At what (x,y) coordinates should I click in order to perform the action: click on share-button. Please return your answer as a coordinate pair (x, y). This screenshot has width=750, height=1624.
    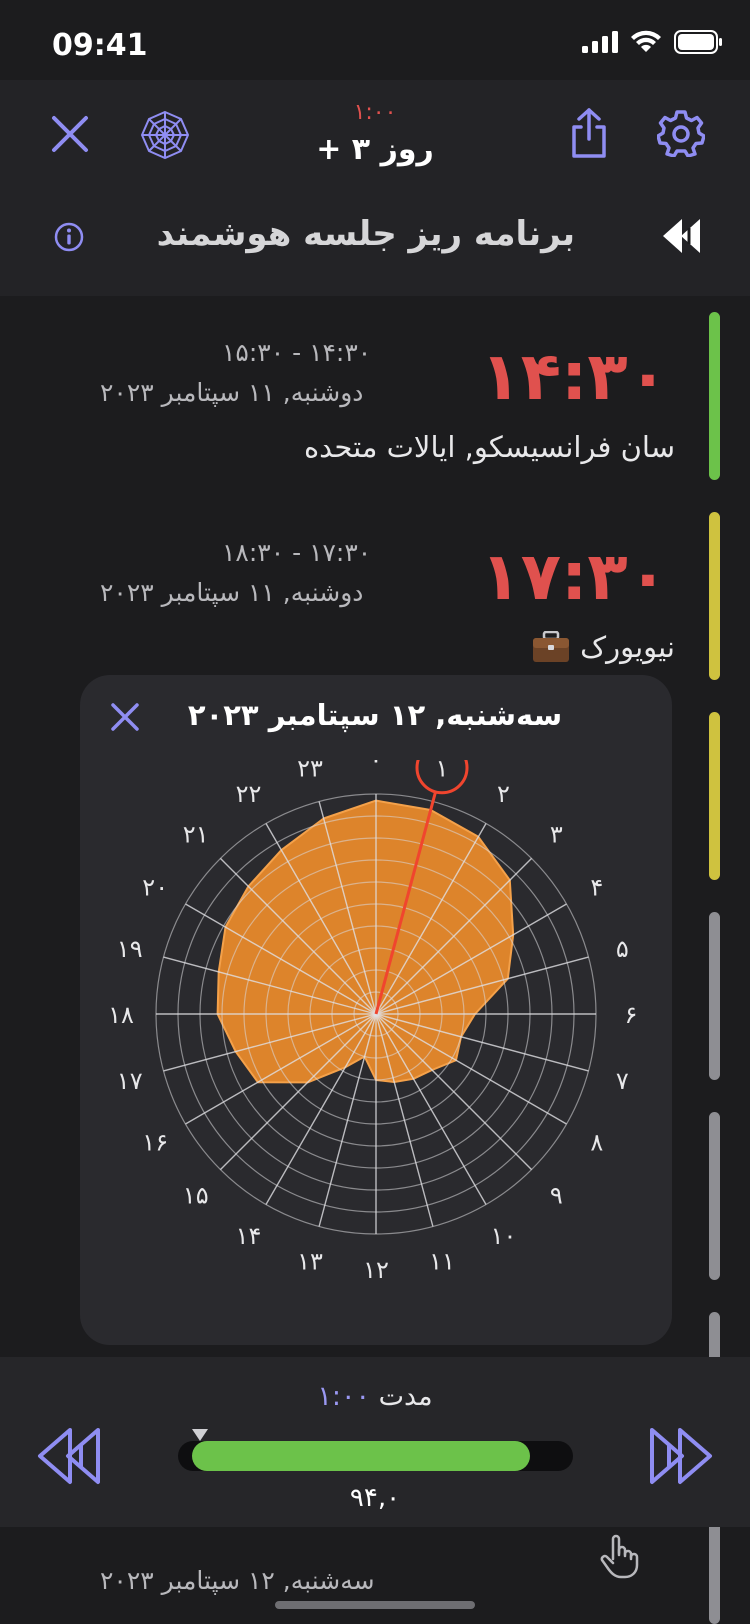
    Looking at the image, I should click on (589, 133).